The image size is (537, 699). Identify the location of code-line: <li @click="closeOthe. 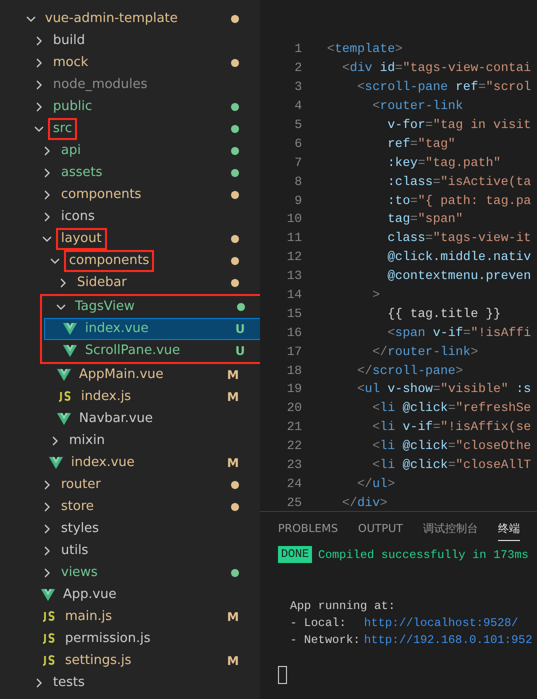
(451, 446).